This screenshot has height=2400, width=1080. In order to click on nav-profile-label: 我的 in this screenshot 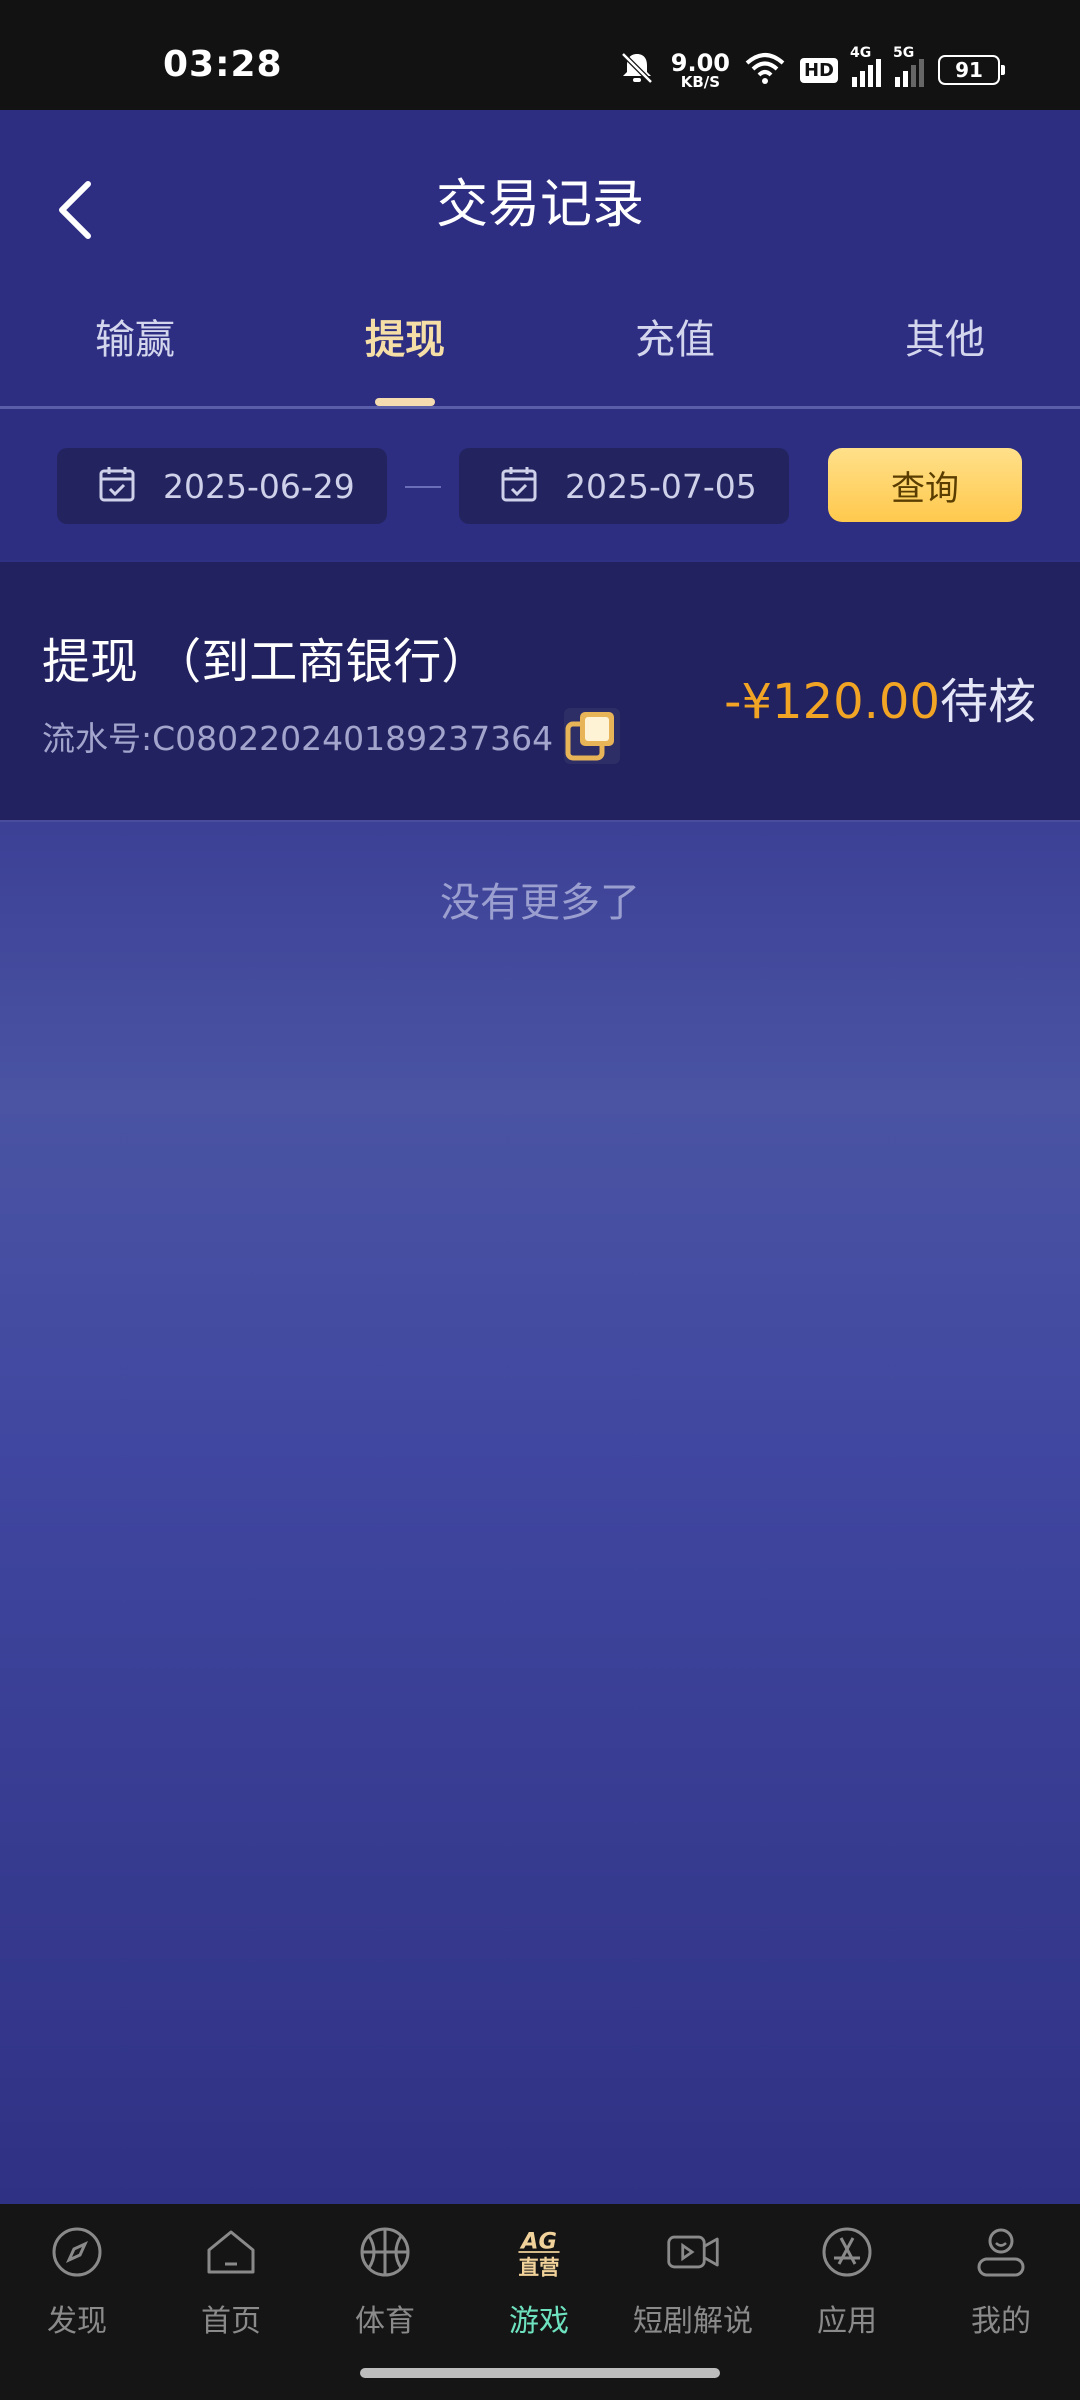, I will do `click(1001, 2321)`.